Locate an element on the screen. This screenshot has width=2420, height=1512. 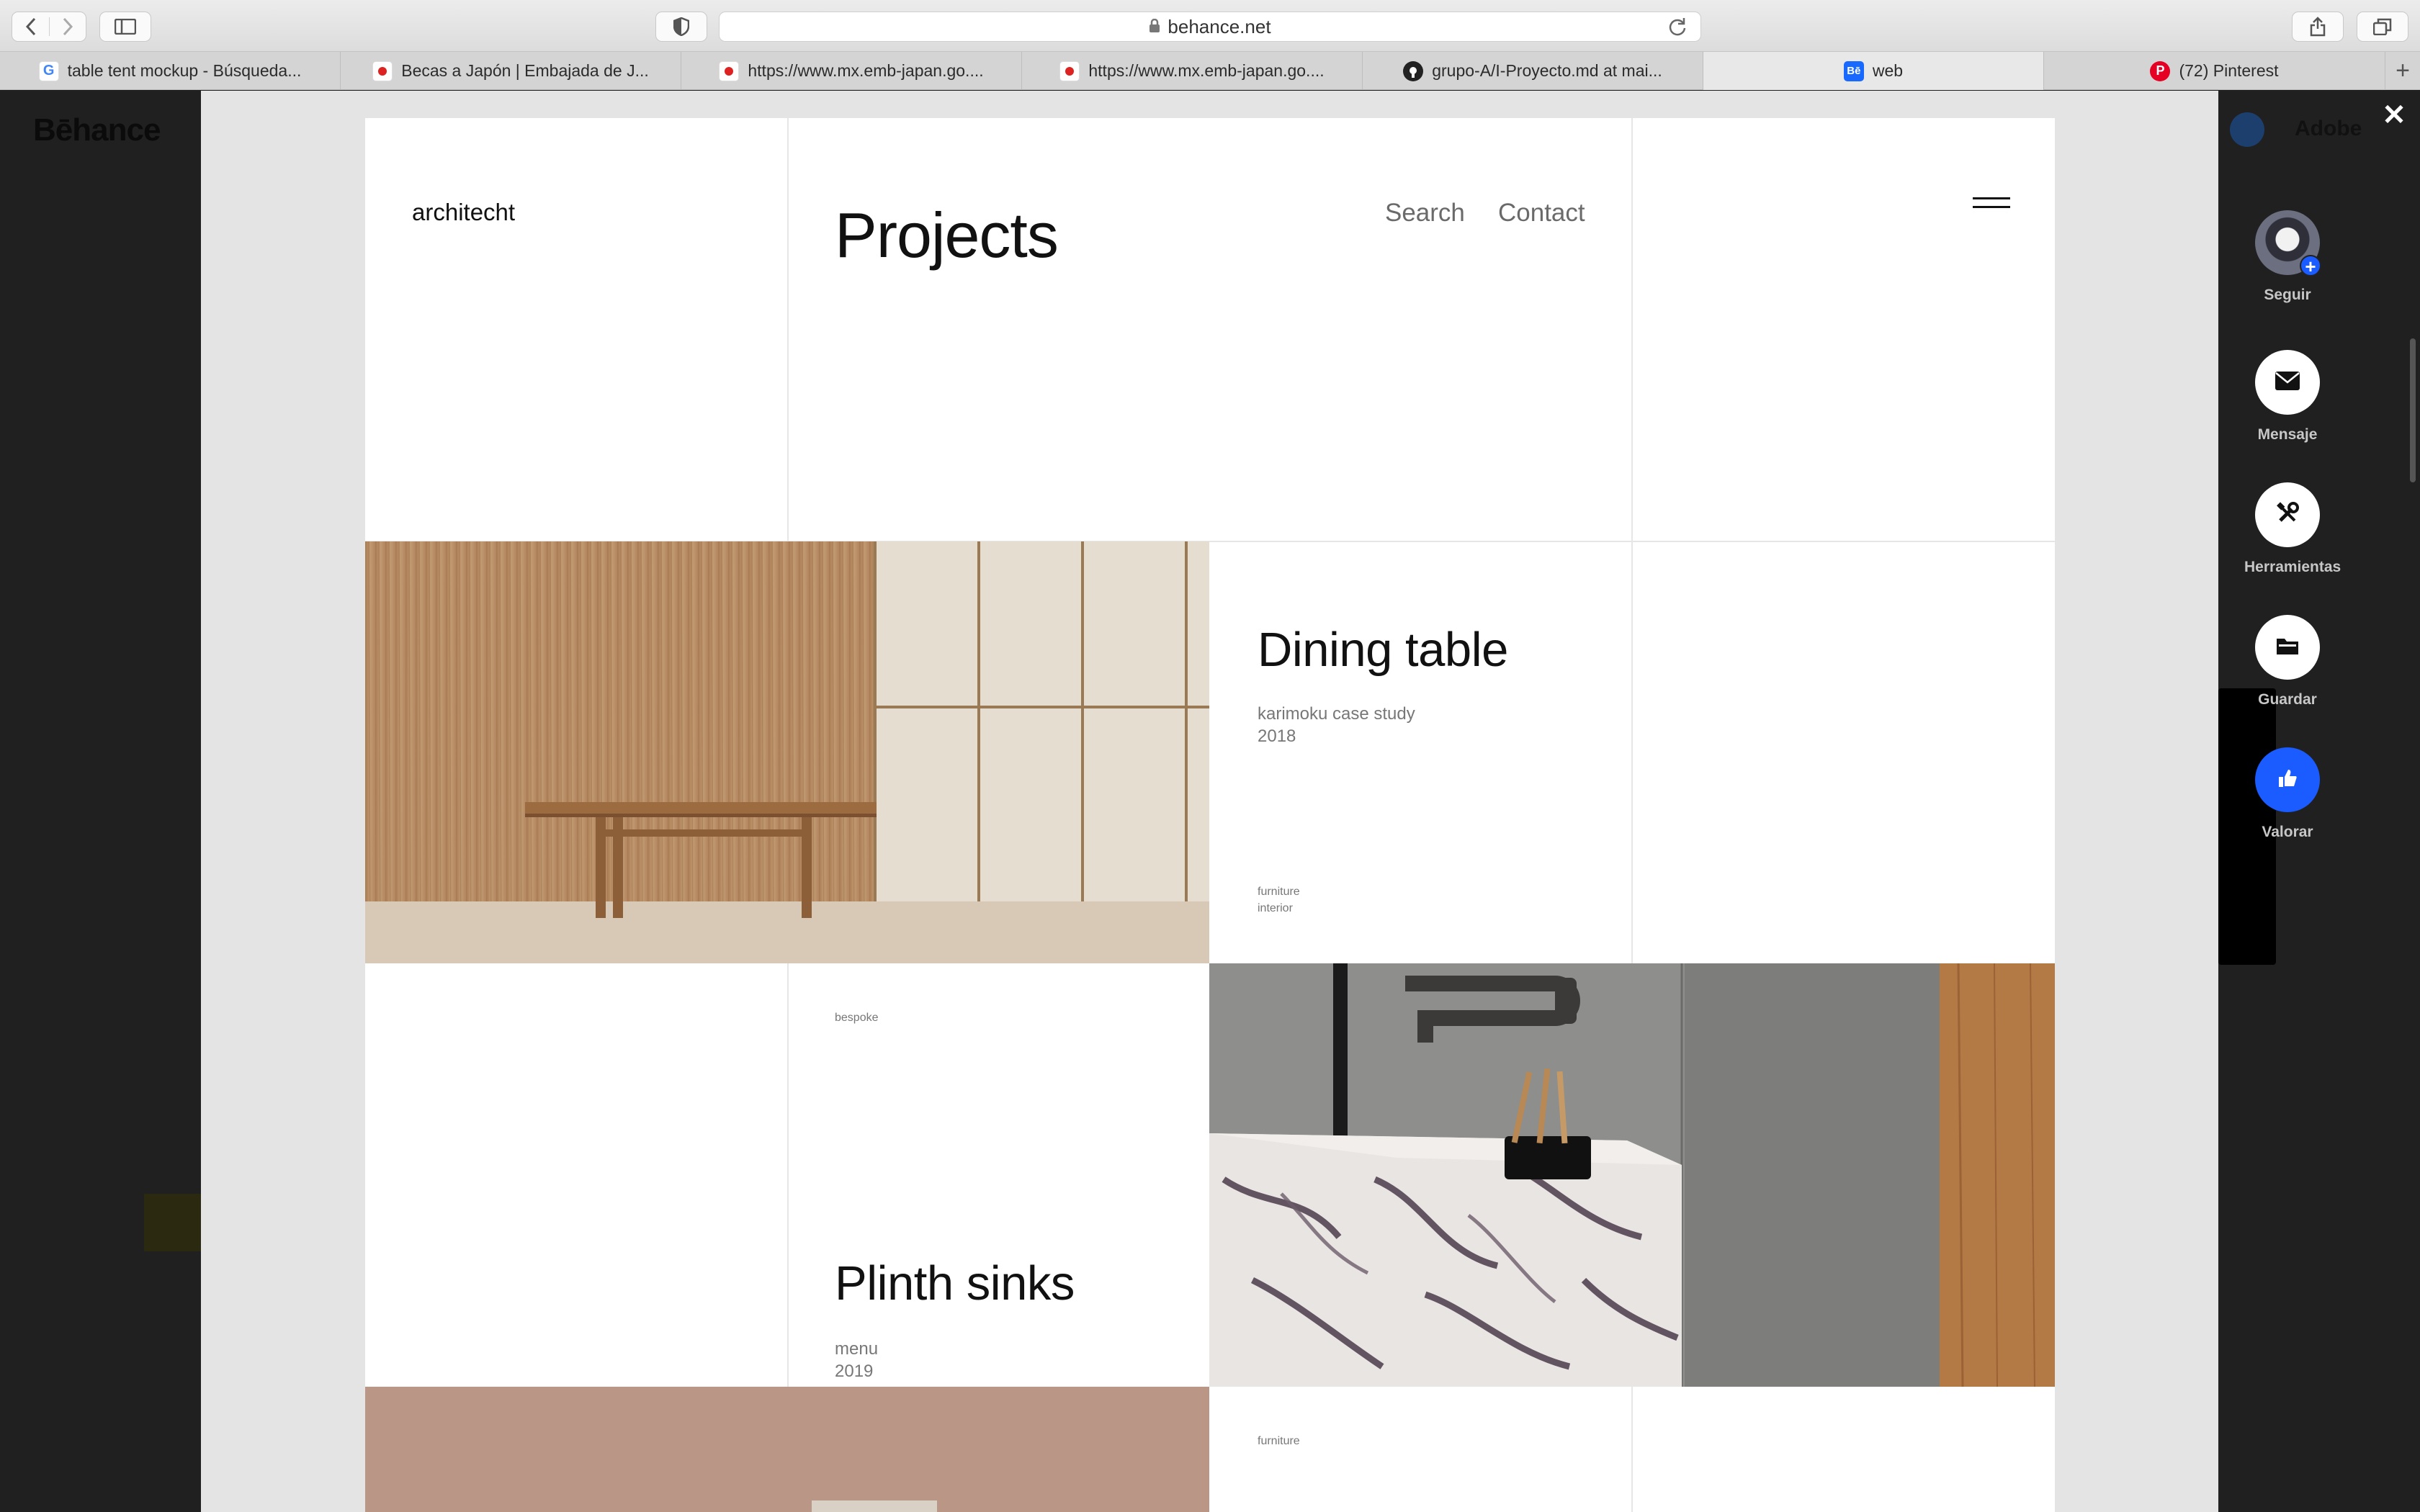
google-icon: G is located at coordinates (49, 70).